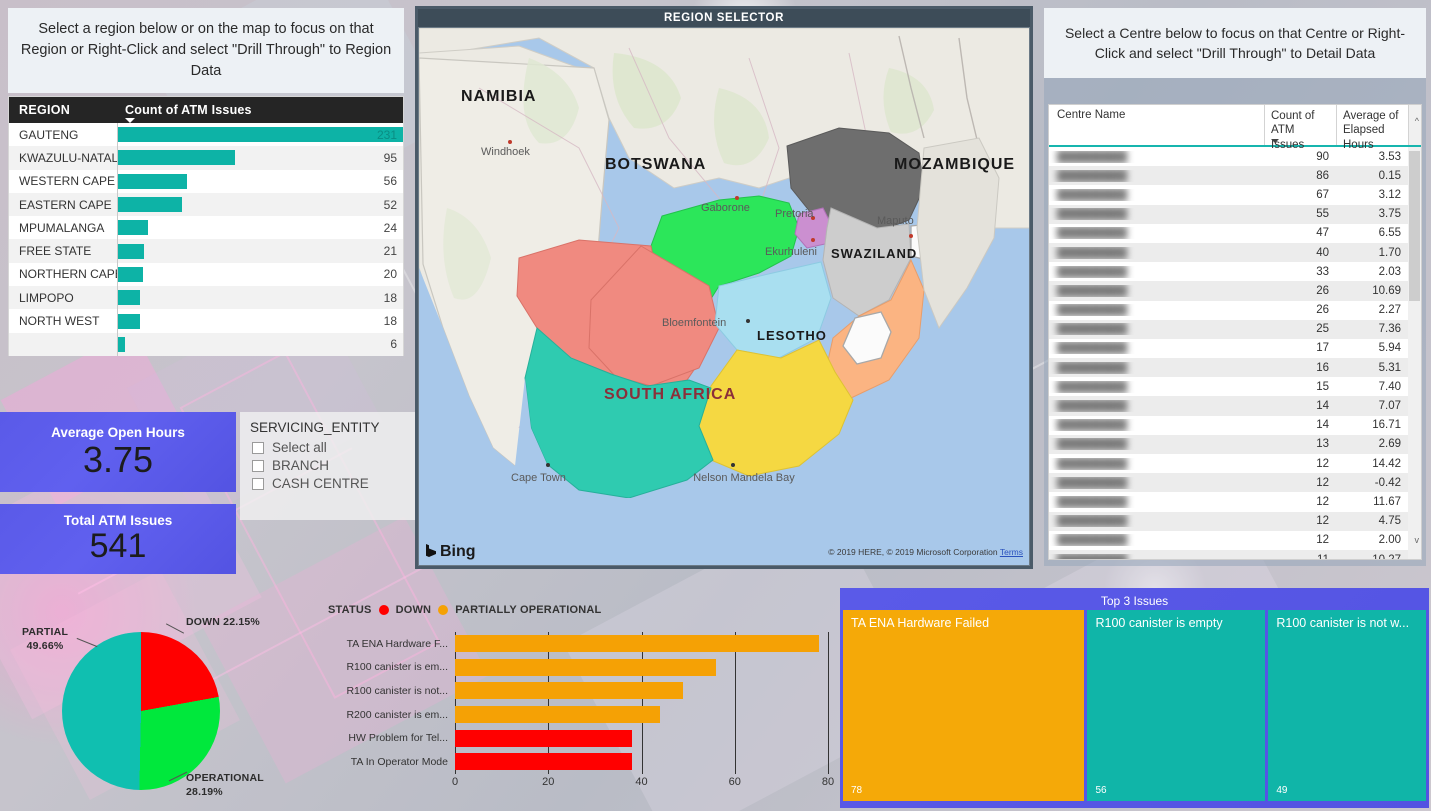 Image resolution: width=1431 pixels, height=811 pixels. What do you see at coordinates (1235, 444) in the screenshot?
I see `table-row: █████████ 13 2.69` at bounding box center [1235, 444].